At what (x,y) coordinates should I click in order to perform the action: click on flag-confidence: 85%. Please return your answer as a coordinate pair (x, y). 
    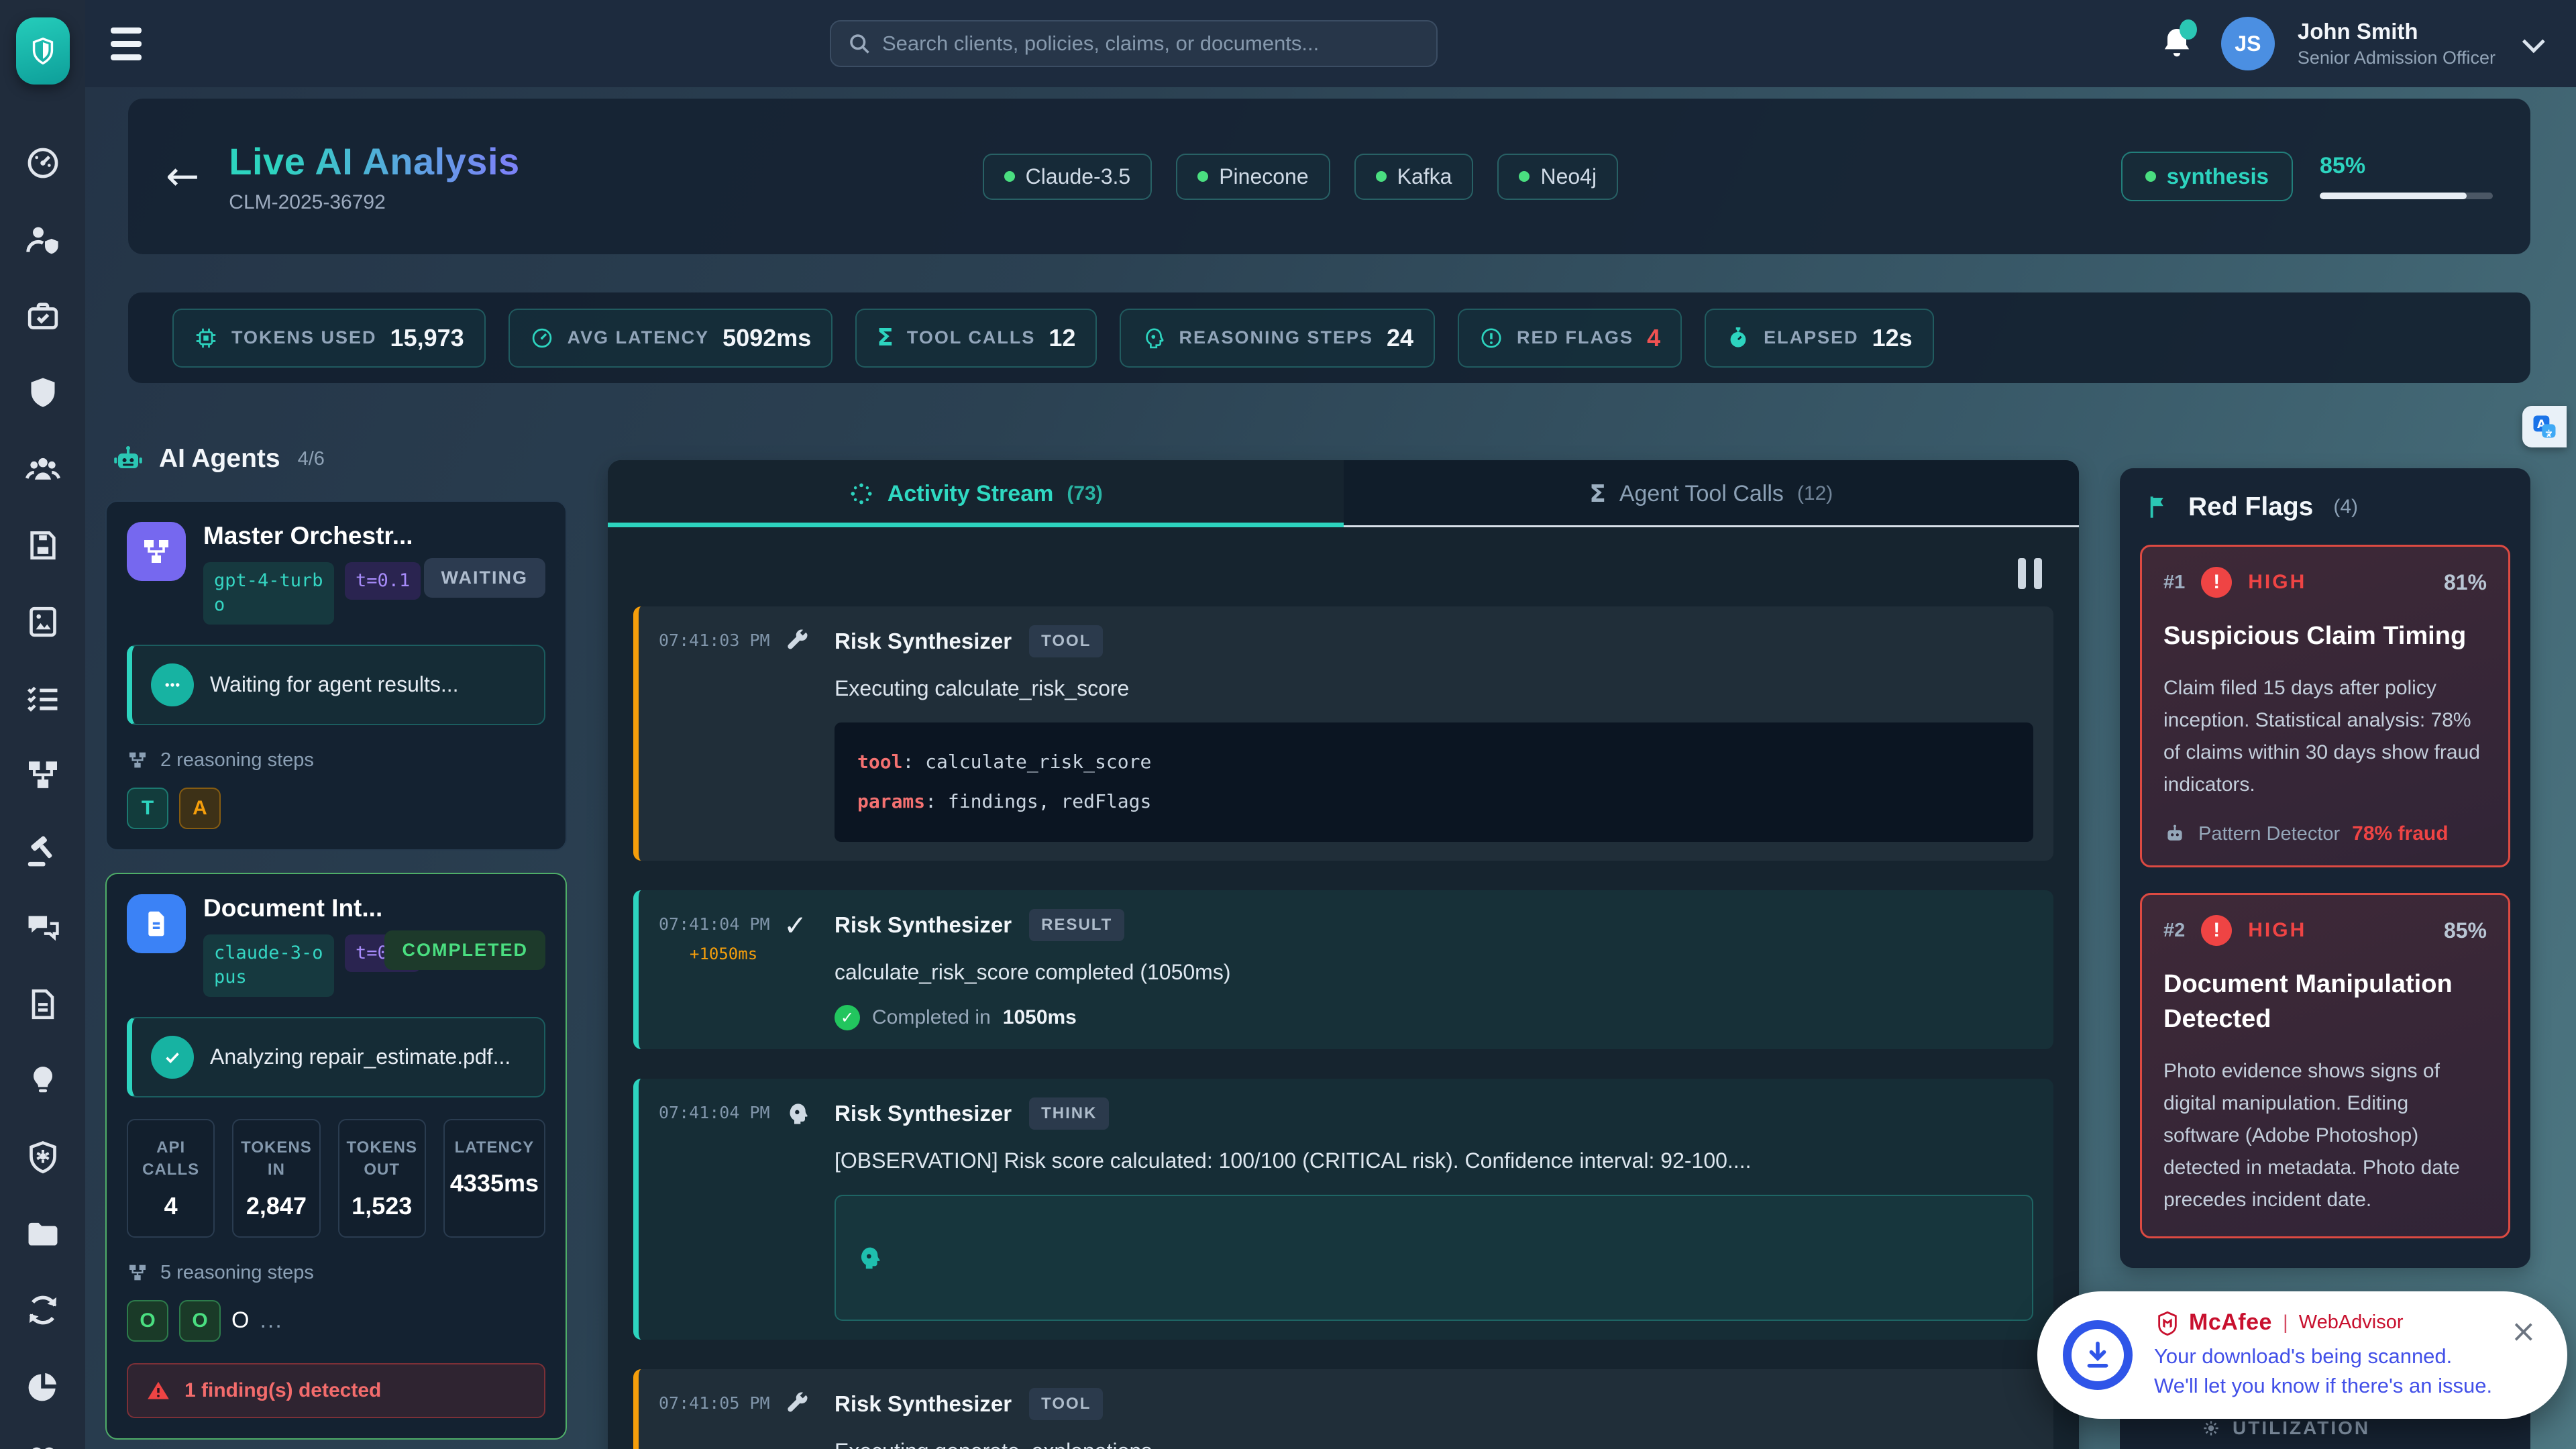
    Looking at the image, I should click on (2465, 930).